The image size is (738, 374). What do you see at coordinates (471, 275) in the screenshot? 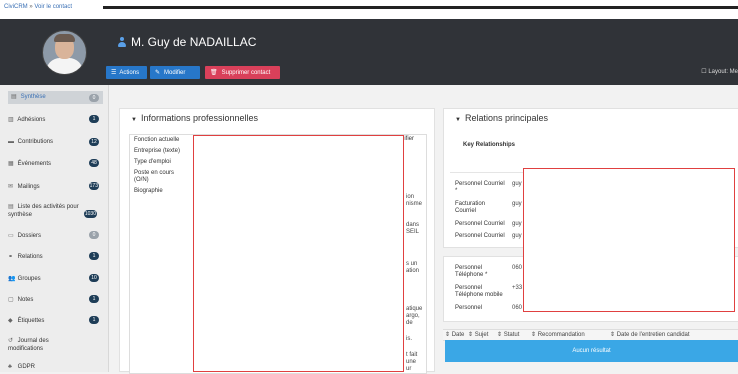
I see `phone-label-line2: Téléphone *` at bounding box center [471, 275].